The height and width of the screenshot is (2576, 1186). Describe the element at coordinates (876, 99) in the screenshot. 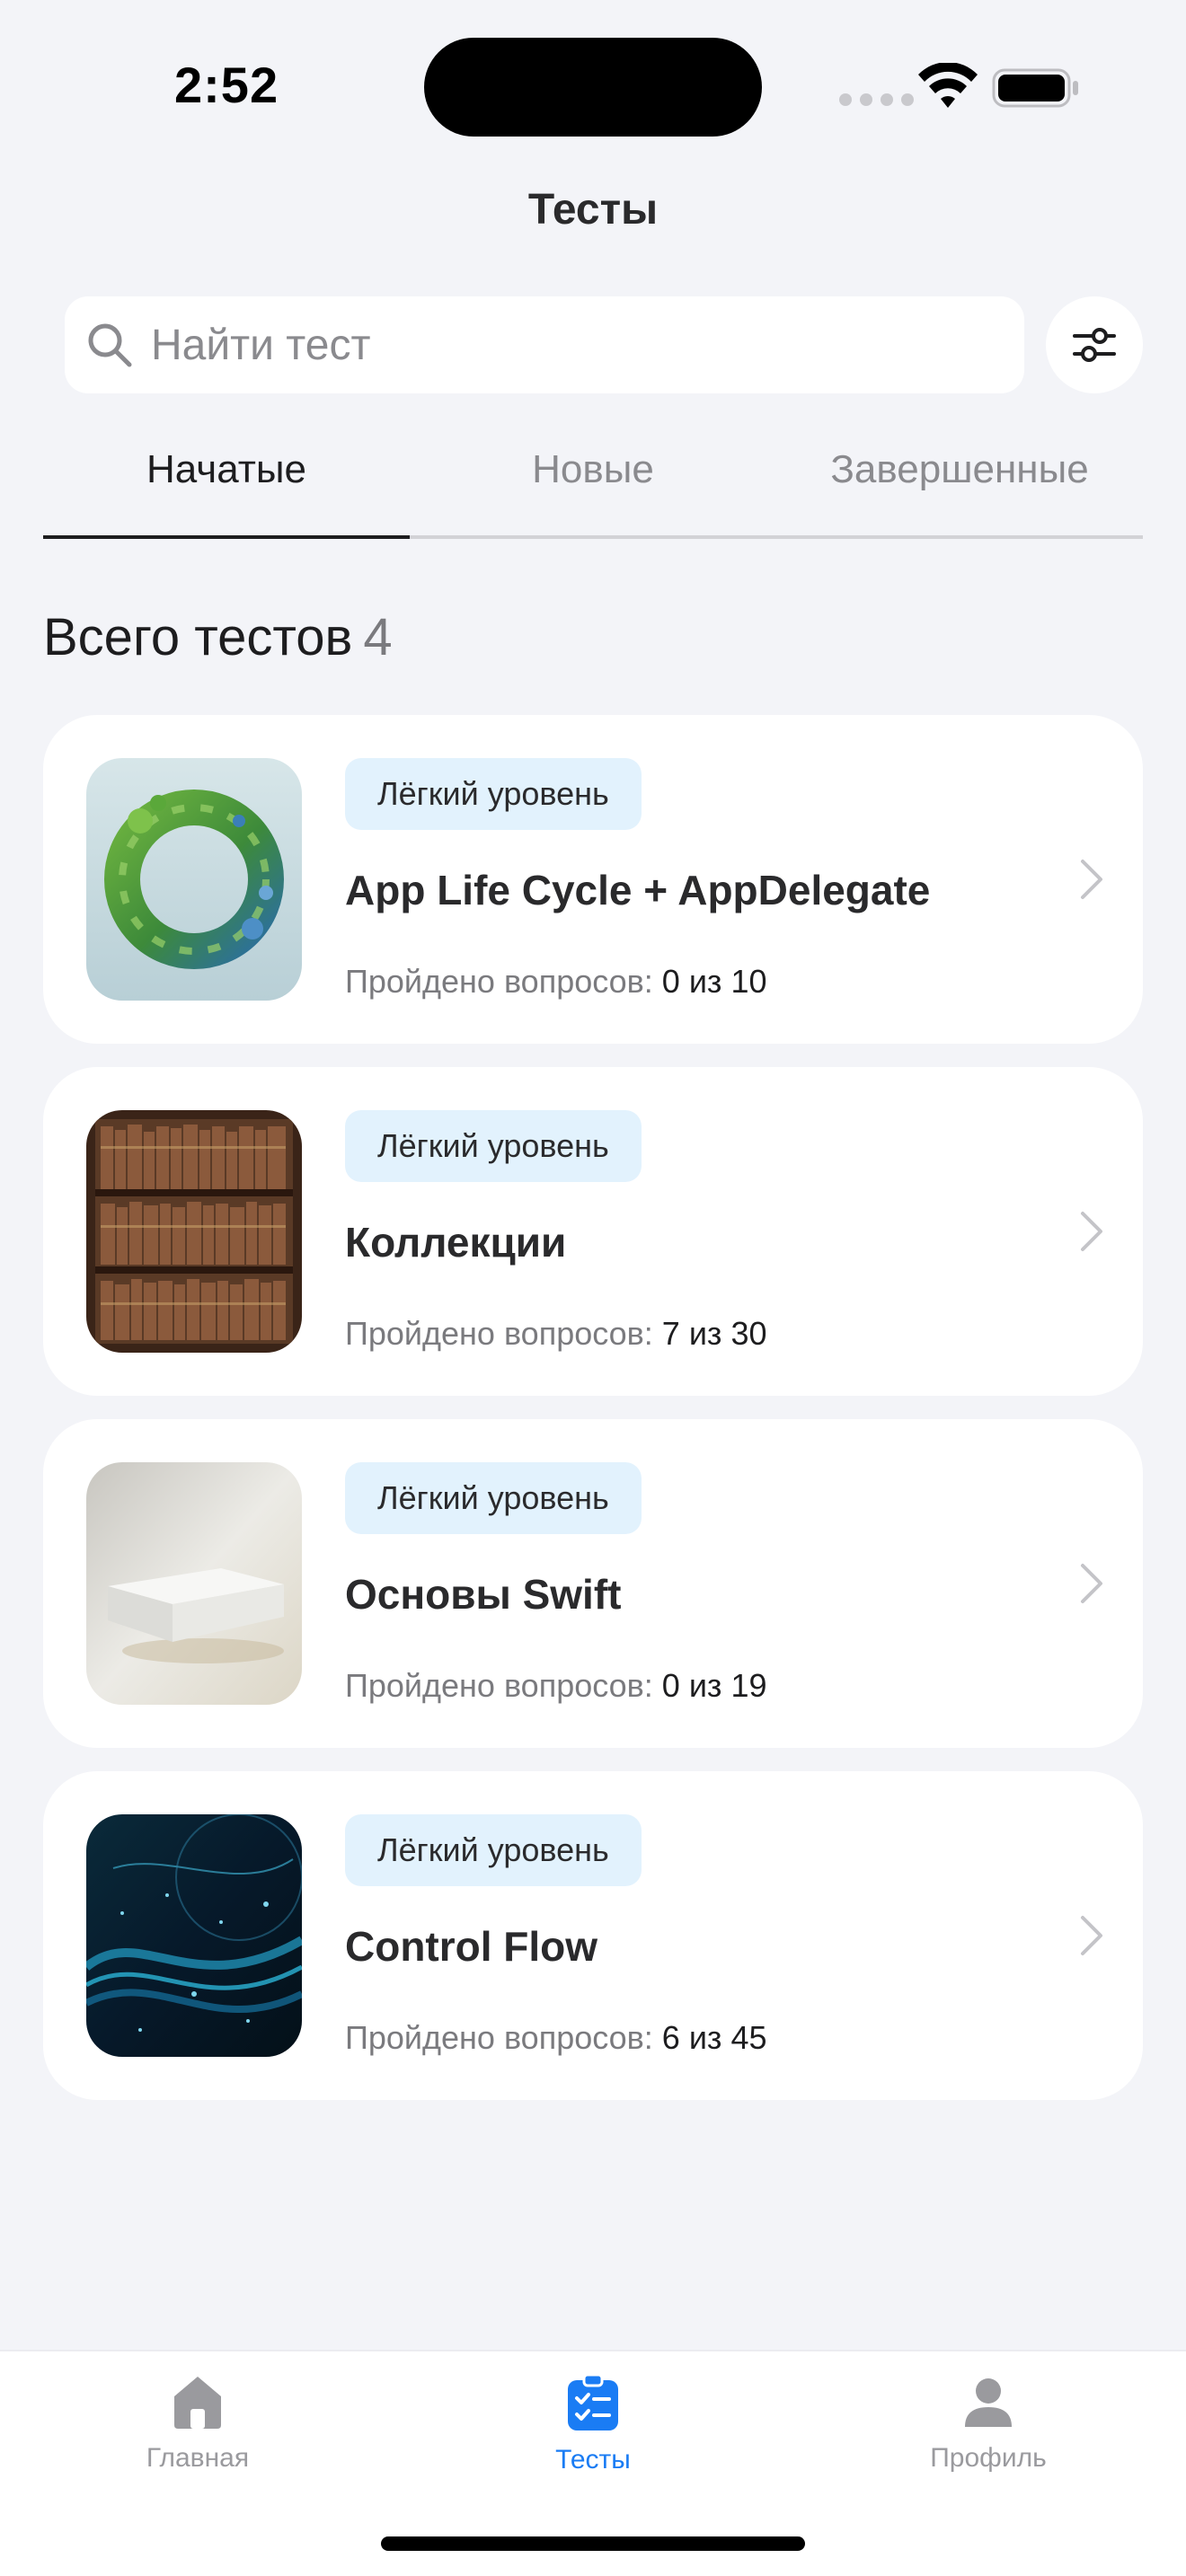

I see `cellular-signal-icon` at that location.